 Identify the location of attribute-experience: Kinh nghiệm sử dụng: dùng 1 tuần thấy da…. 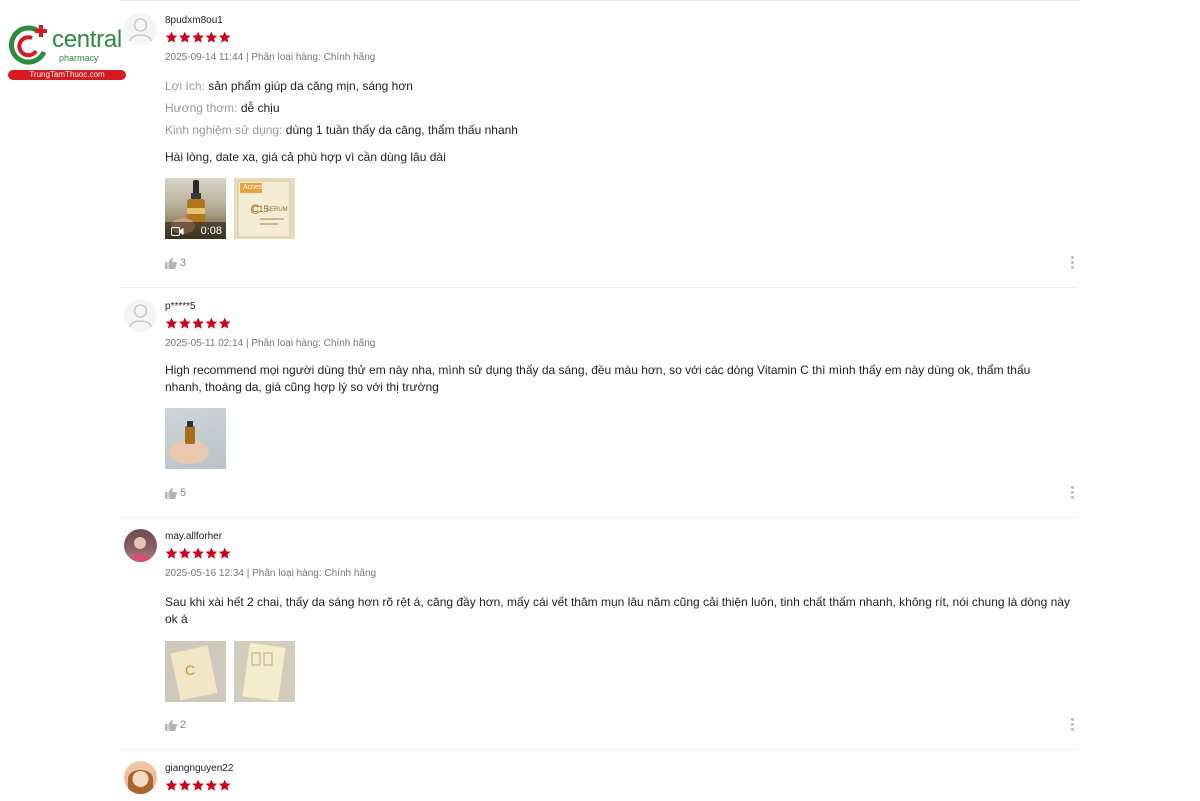
(341, 130).